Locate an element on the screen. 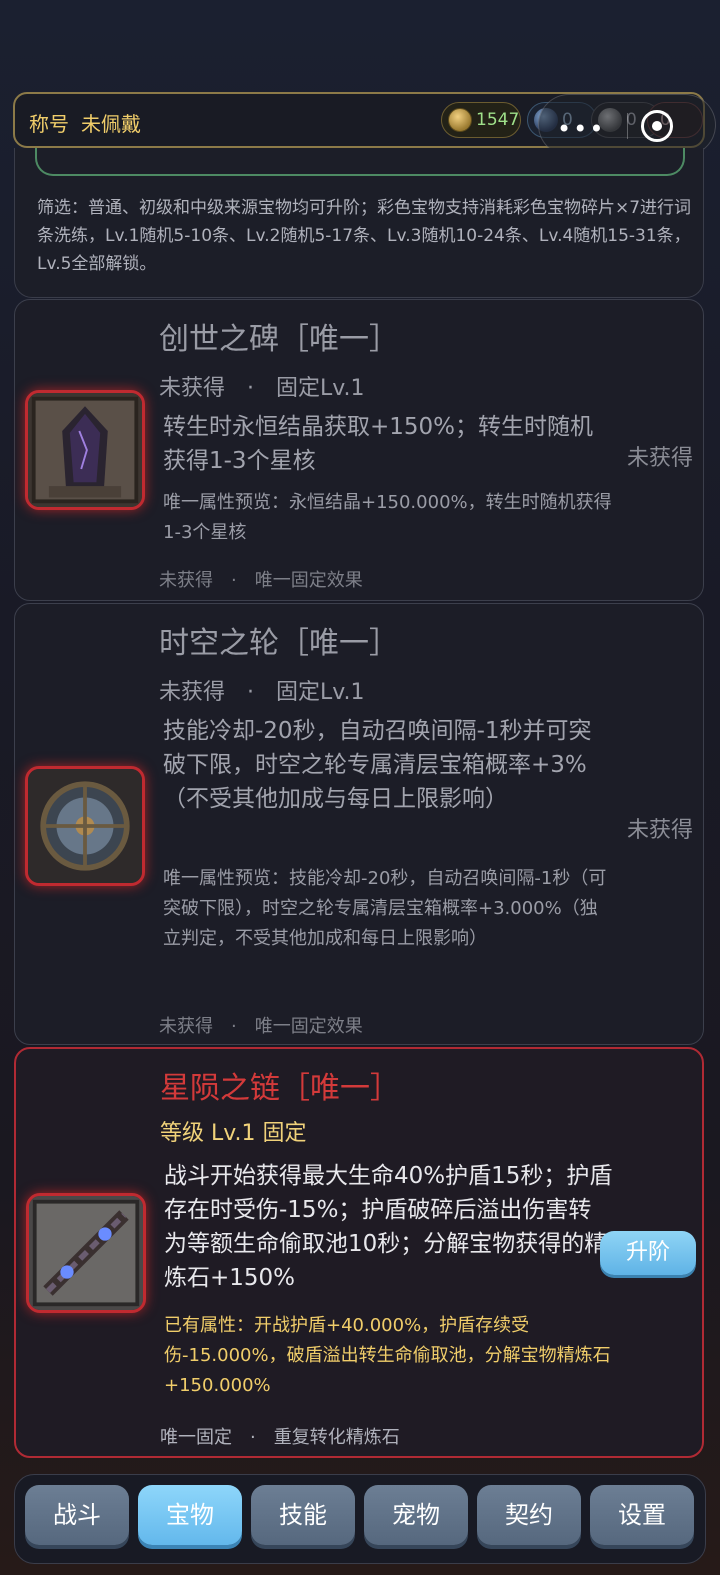  monolith-icon is located at coordinates (85, 450).